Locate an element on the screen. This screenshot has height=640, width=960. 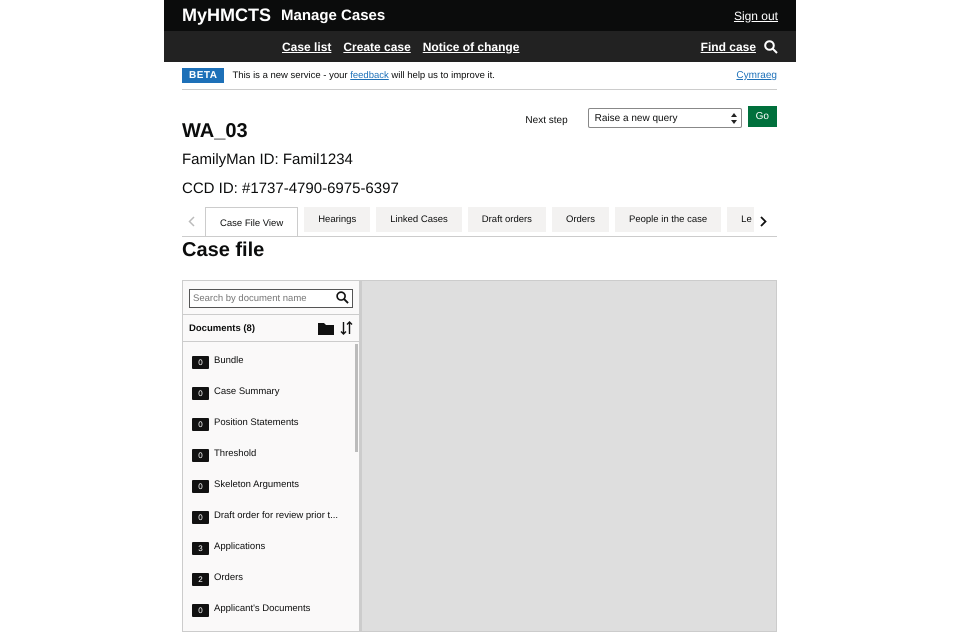
feedback-link: feedback is located at coordinates (369, 75).